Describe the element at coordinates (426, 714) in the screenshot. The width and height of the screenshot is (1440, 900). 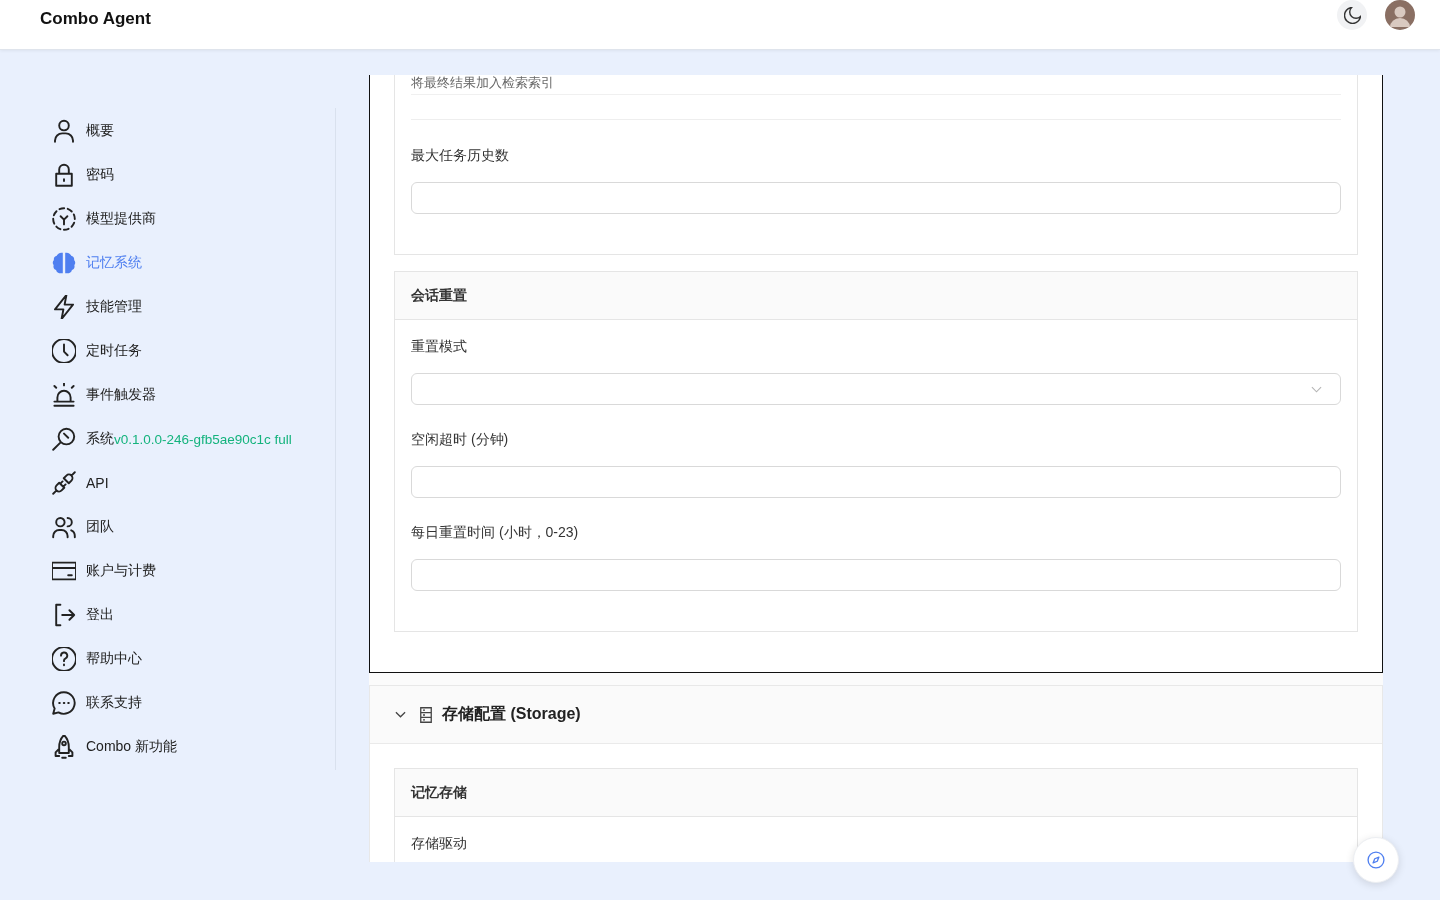
I see `server-icon` at that location.